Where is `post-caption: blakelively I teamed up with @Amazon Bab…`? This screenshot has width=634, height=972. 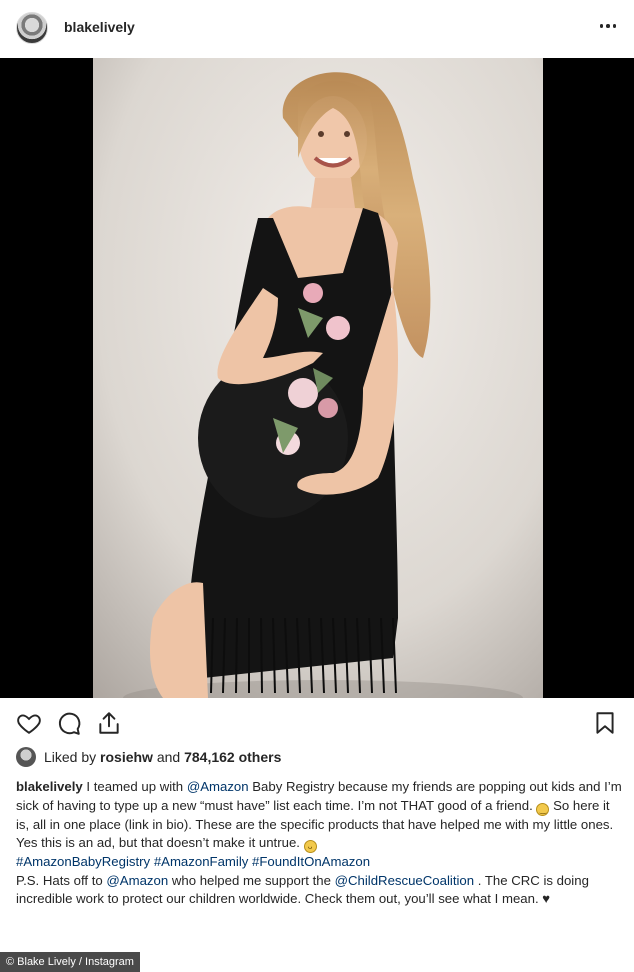 post-caption: blakelively I teamed up with @Amazon Bab… is located at coordinates (319, 843).